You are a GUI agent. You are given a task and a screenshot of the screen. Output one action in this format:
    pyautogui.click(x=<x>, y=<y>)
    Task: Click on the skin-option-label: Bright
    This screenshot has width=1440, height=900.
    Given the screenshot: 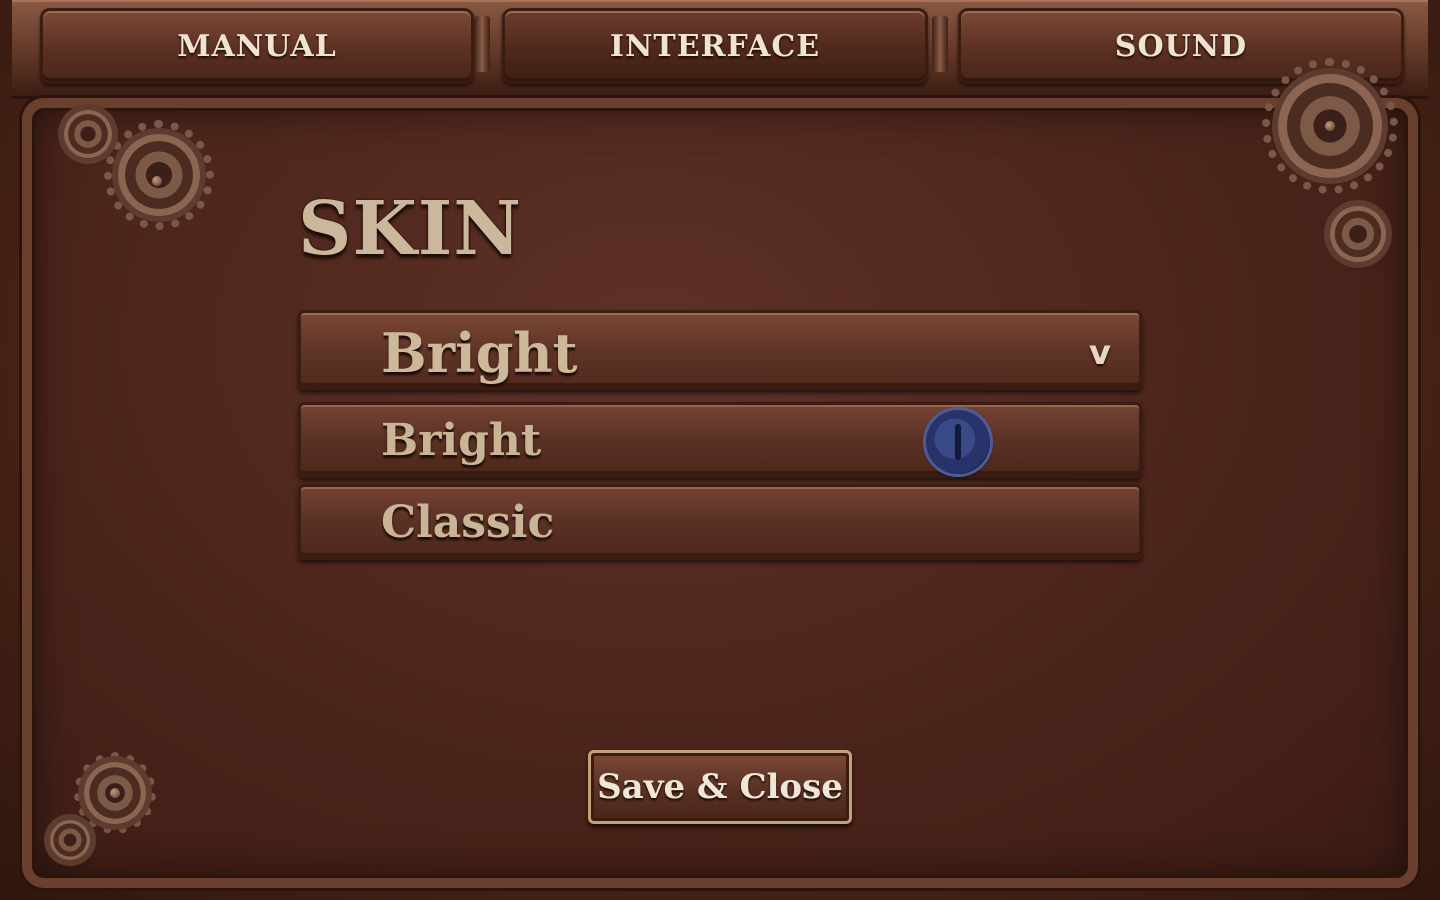 What is the action you would take?
    pyautogui.click(x=461, y=440)
    